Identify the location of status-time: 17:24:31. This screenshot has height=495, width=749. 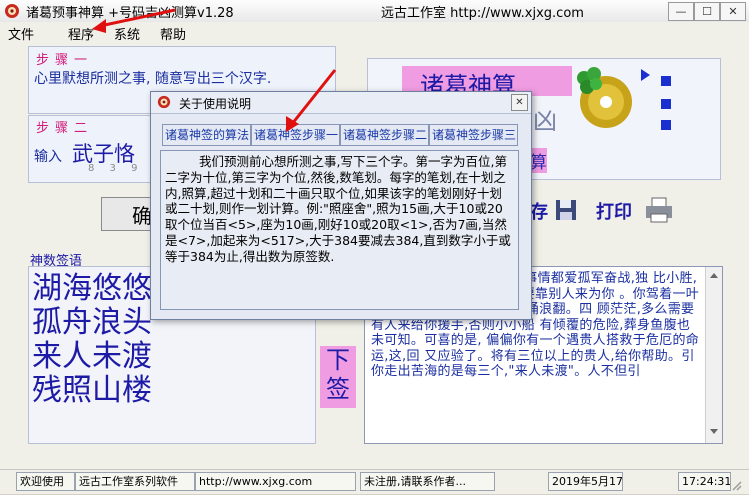
(704, 481).